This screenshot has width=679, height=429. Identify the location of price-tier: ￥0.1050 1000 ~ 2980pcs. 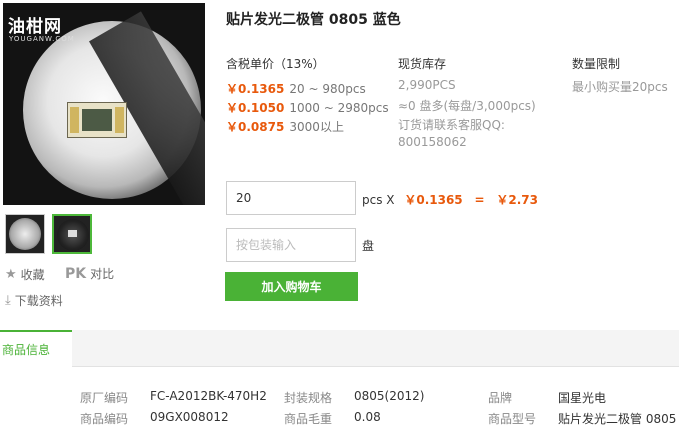
(307, 108).